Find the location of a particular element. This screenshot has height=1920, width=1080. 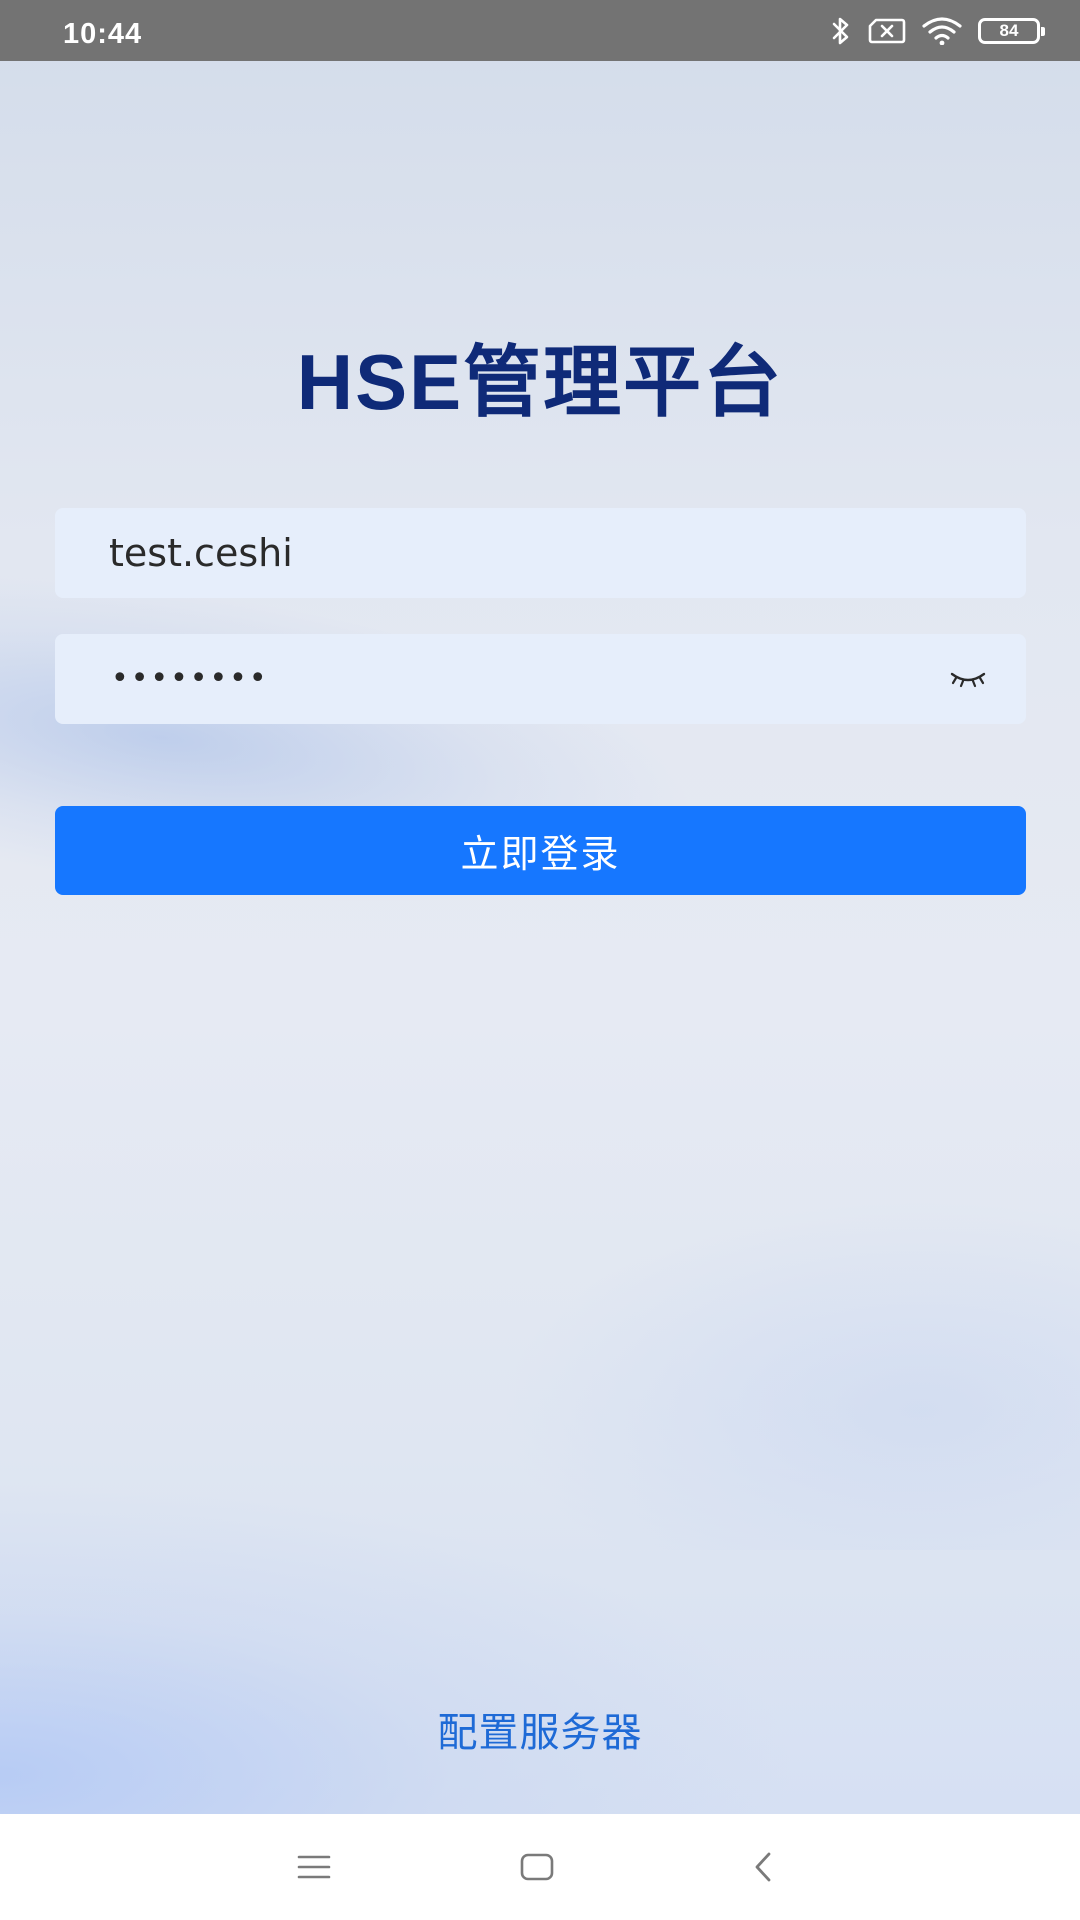

config-server-link: 配置服务器 is located at coordinates (540, 1729).